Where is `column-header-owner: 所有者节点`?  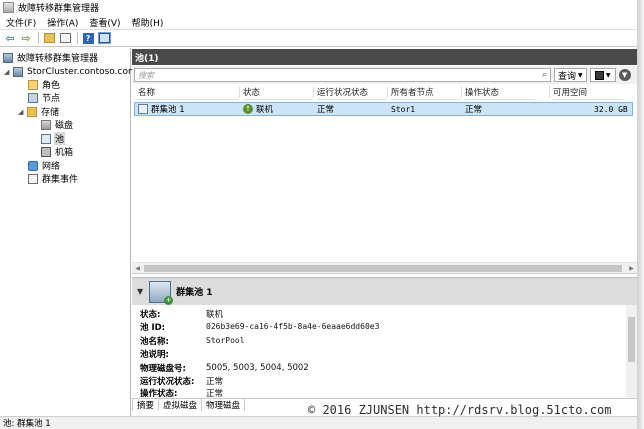
column-header-owner: 所有者节点 is located at coordinates (426, 92).